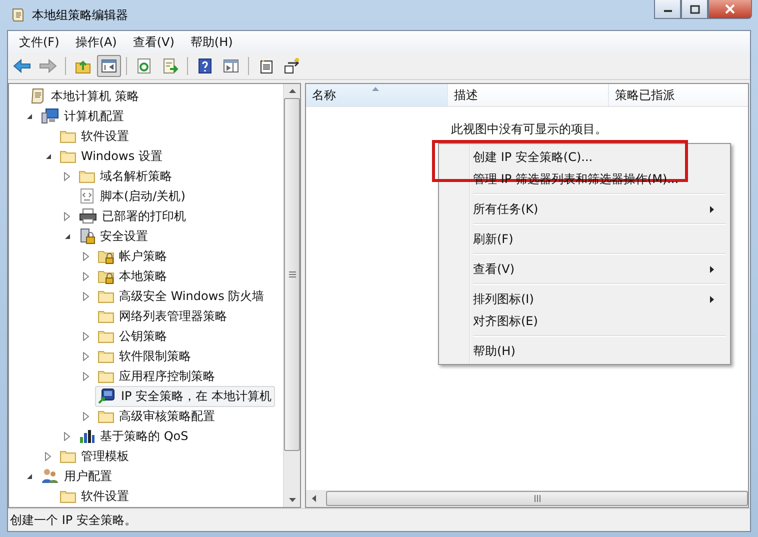 Image resolution: width=758 pixels, height=537 pixels. What do you see at coordinates (185, 396) in the screenshot?
I see `tree-item: IP 安全策略，在 本地计算机` at bounding box center [185, 396].